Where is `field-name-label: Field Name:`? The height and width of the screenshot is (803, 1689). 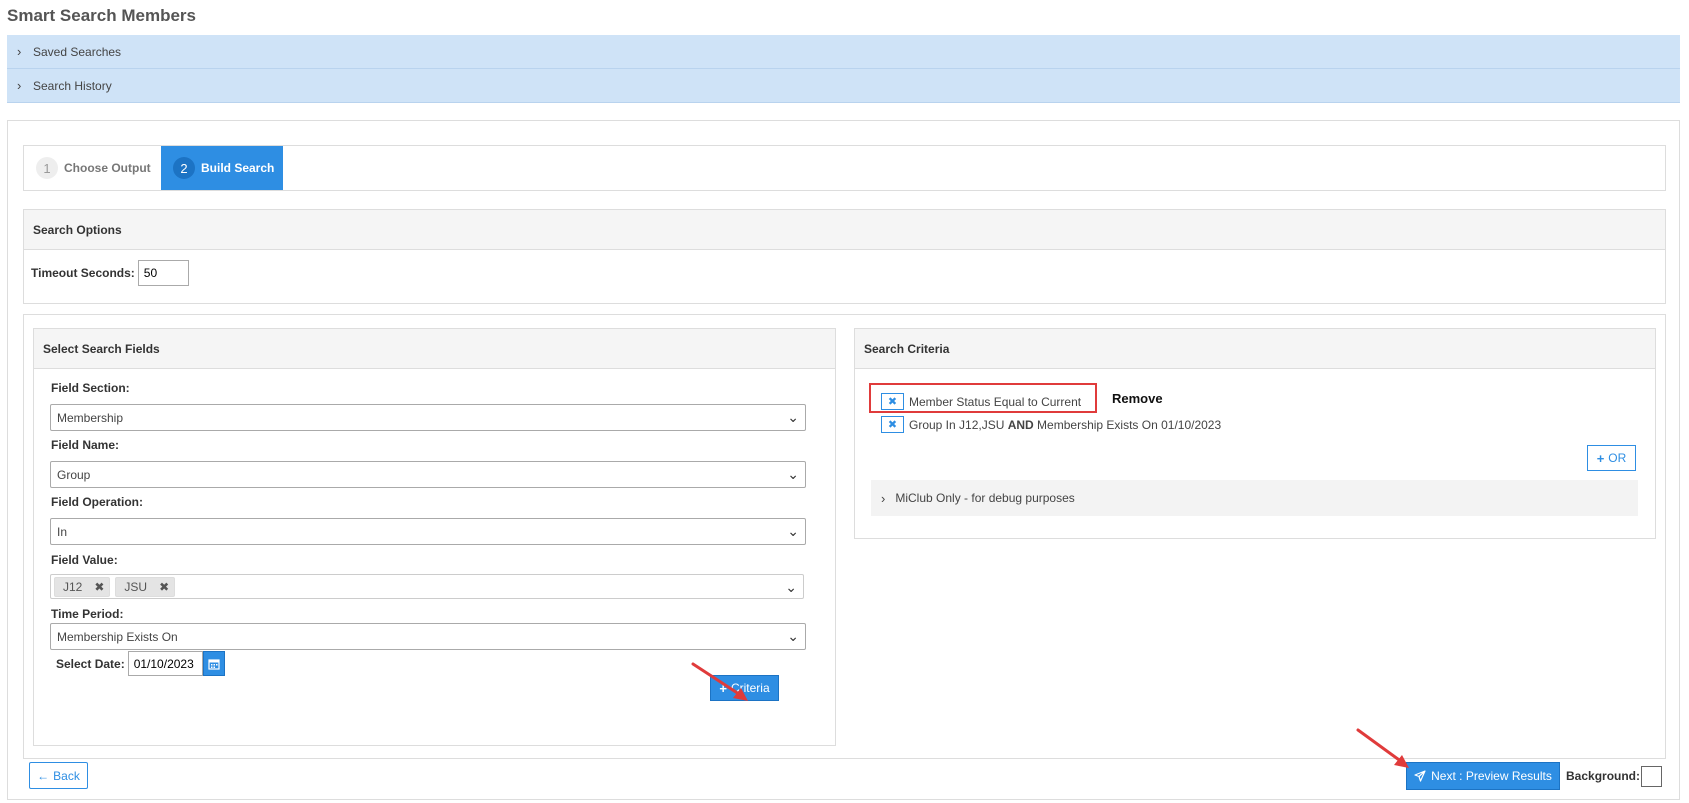 field-name-label: Field Name: is located at coordinates (85, 445).